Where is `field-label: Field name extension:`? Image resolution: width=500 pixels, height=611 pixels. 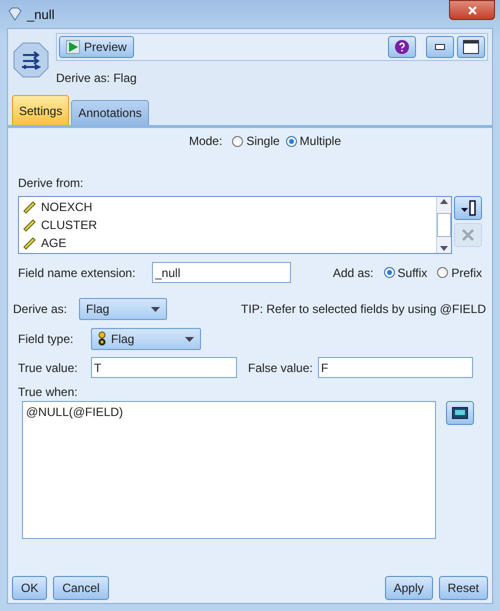
field-label: Field name extension: is located at coordinates (77, 273).